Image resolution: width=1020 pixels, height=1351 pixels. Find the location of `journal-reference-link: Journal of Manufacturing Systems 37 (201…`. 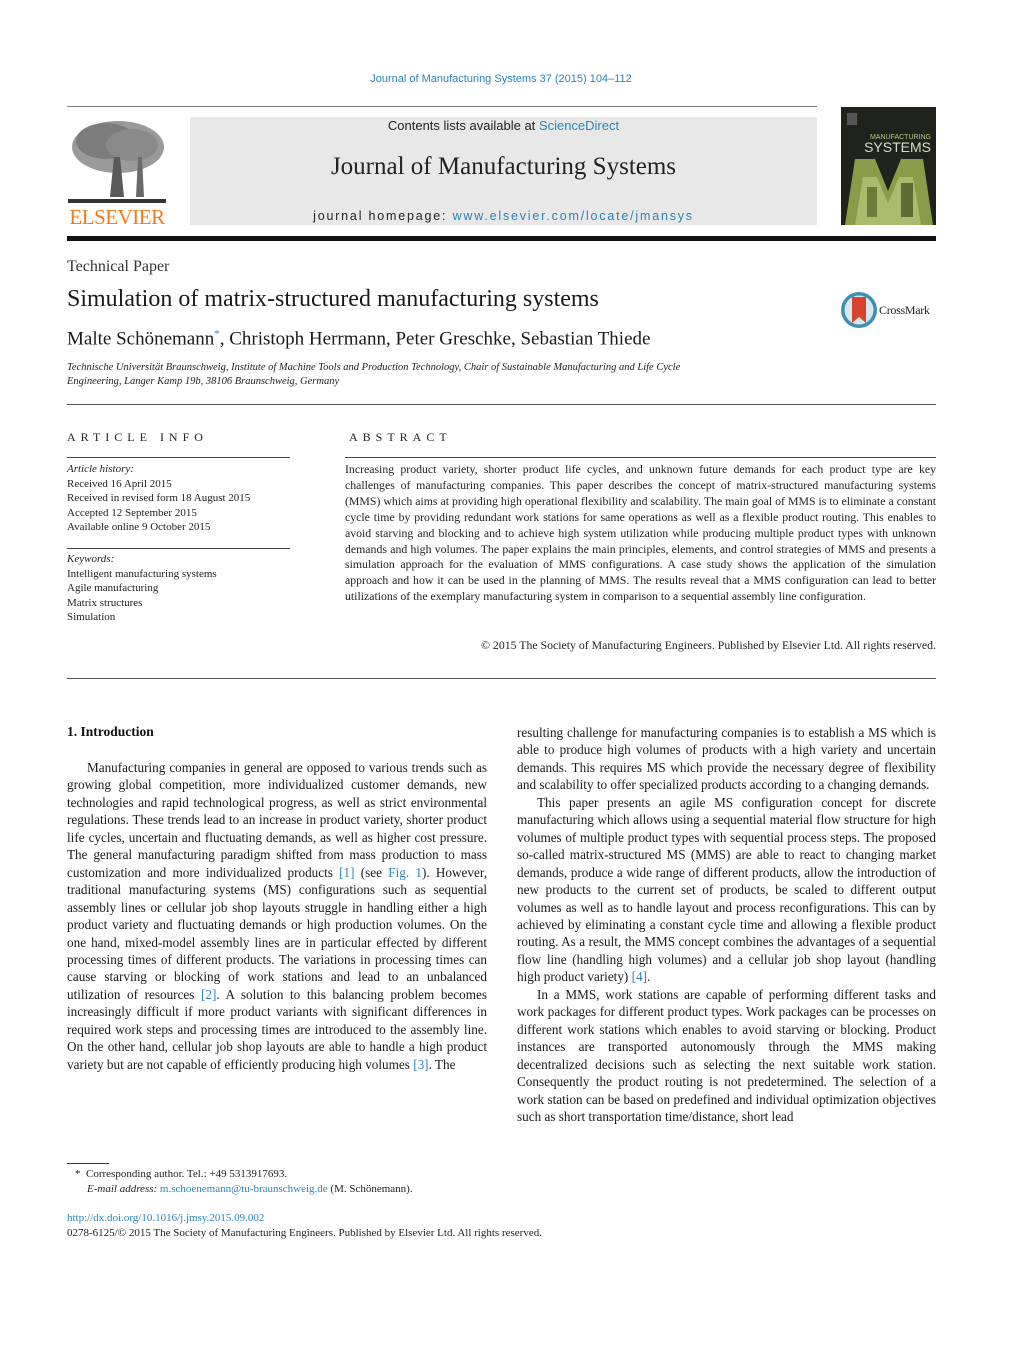

journal-reference-link: Journal of Manufacturing Systems 37 (201… is located at coordinates (501, 79).